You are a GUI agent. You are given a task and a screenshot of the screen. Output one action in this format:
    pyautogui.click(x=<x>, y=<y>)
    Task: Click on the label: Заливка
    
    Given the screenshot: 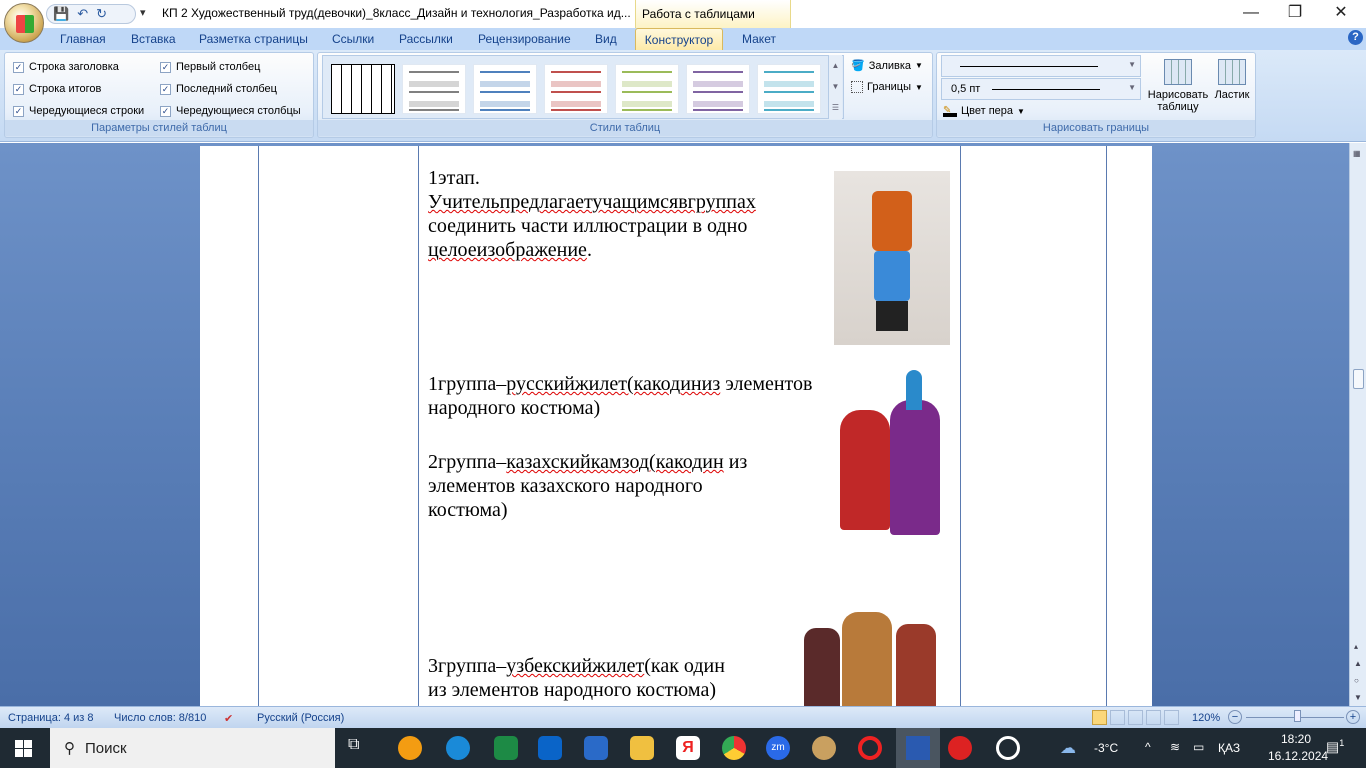 What is the action you would take?
    pyautogui.click(x=890, y=65)
    